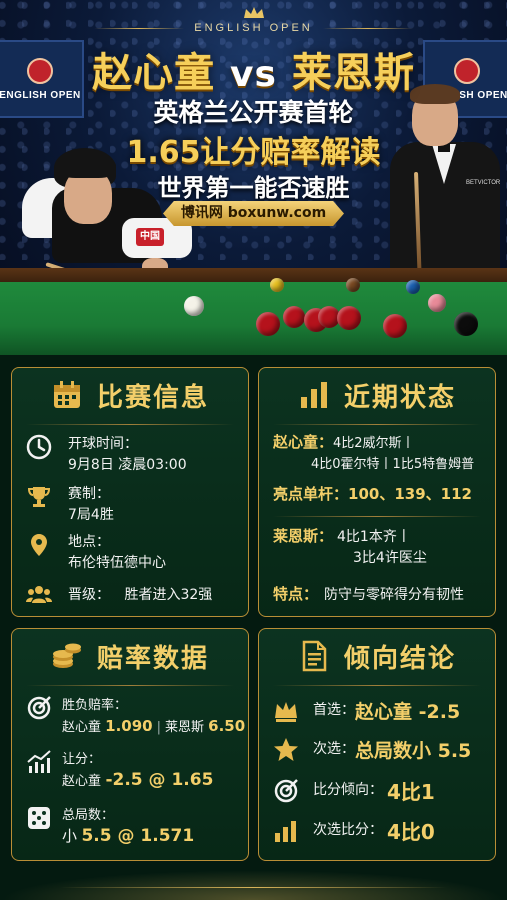 This screenshot has height=900, width=507. What do you see at coordinates (253, 885) in the screenshot?
I see `footer-glow` at bounding box center [253, 885].